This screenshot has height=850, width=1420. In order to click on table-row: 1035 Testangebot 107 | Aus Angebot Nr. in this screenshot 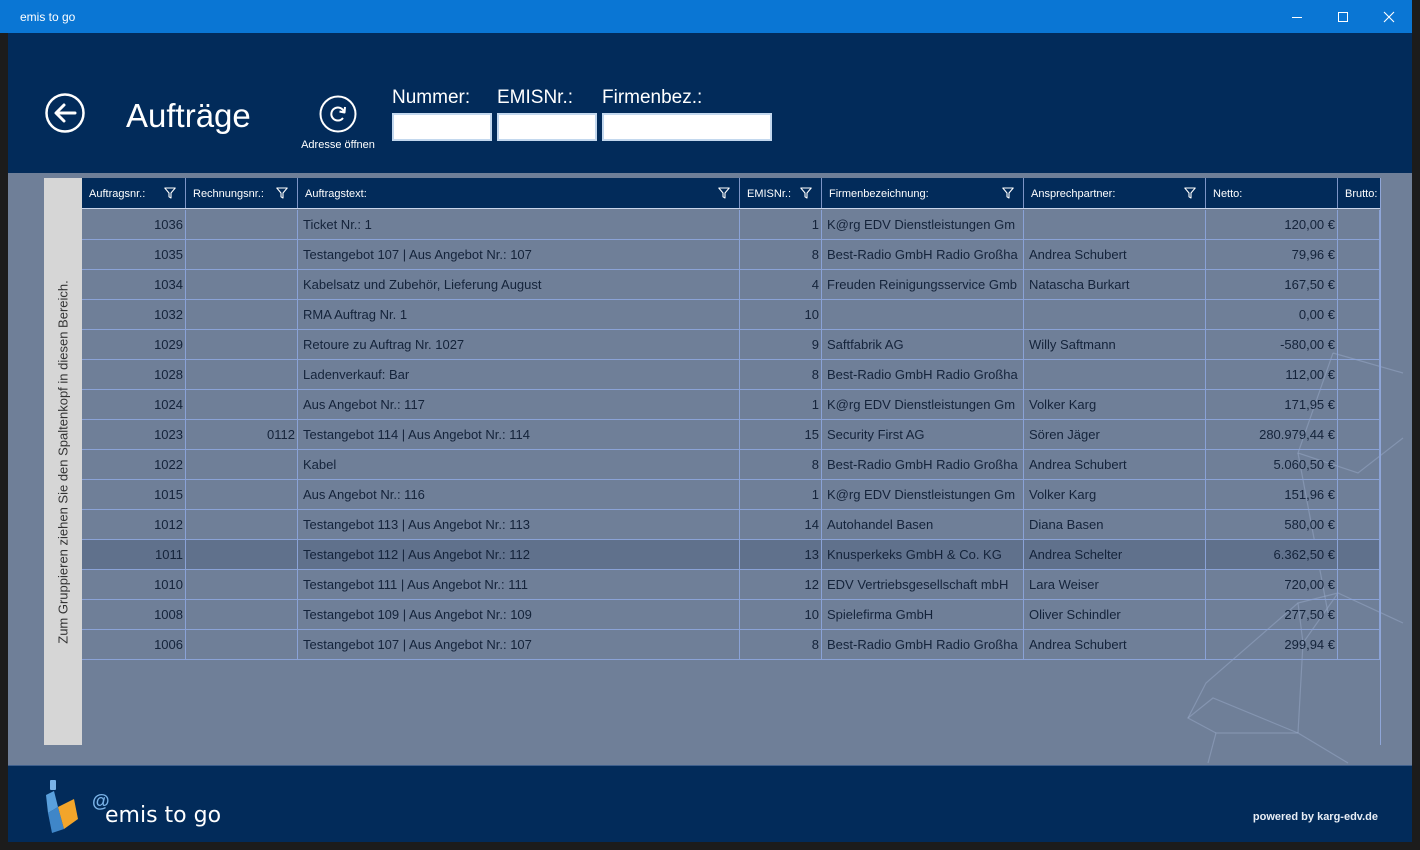, I will do `click(731, 255)`.